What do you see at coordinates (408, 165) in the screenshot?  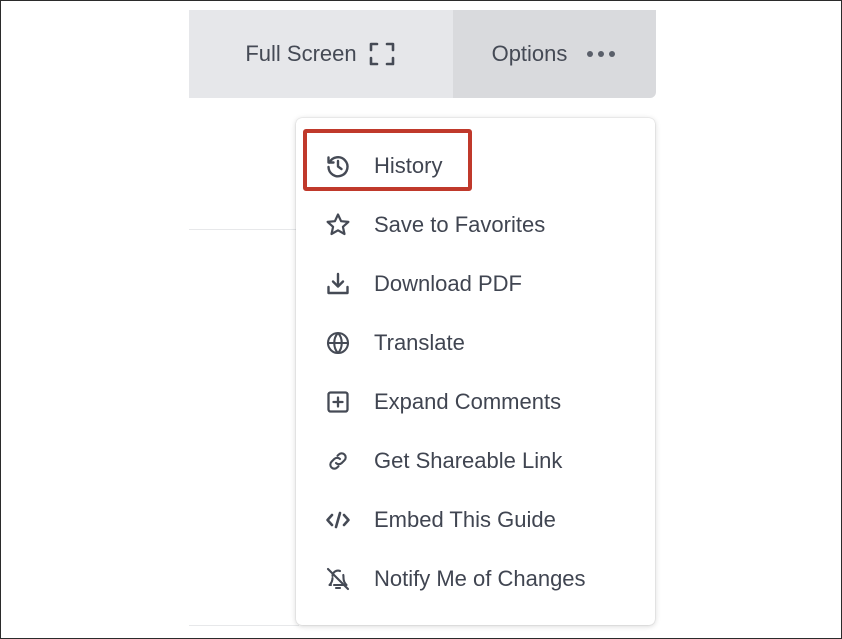 I see `menu-item-label: History` at bounding box center [408, 165].